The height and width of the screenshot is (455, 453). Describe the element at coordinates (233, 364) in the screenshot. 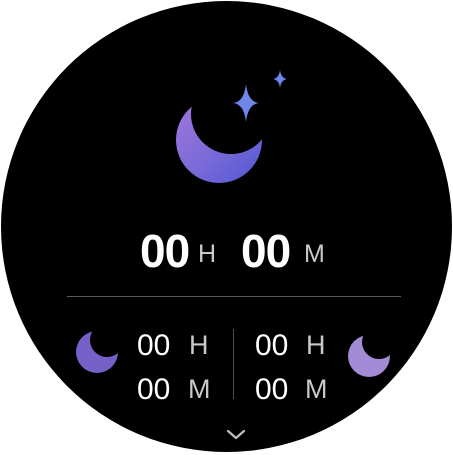

I see `vertical-divider` at that location.